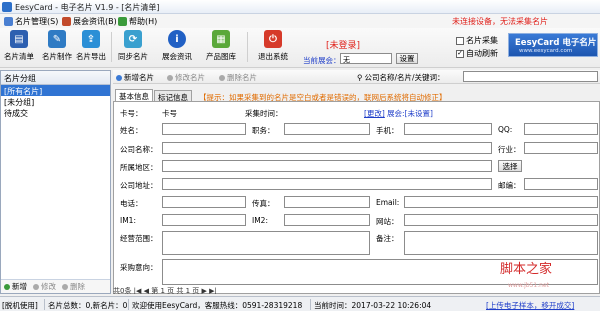  What do you see at coordinates (55, 78) in the screenshot?
I see `card-group-header: 名片分组` at bounding box center [55, 78].